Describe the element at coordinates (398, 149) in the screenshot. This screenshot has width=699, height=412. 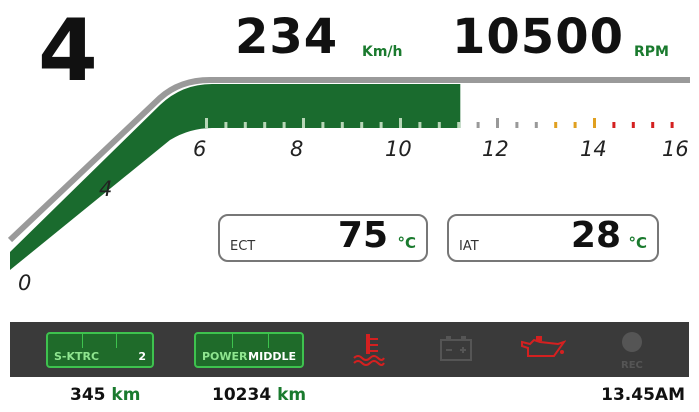
I see `tach-label-10: 10` at that location.